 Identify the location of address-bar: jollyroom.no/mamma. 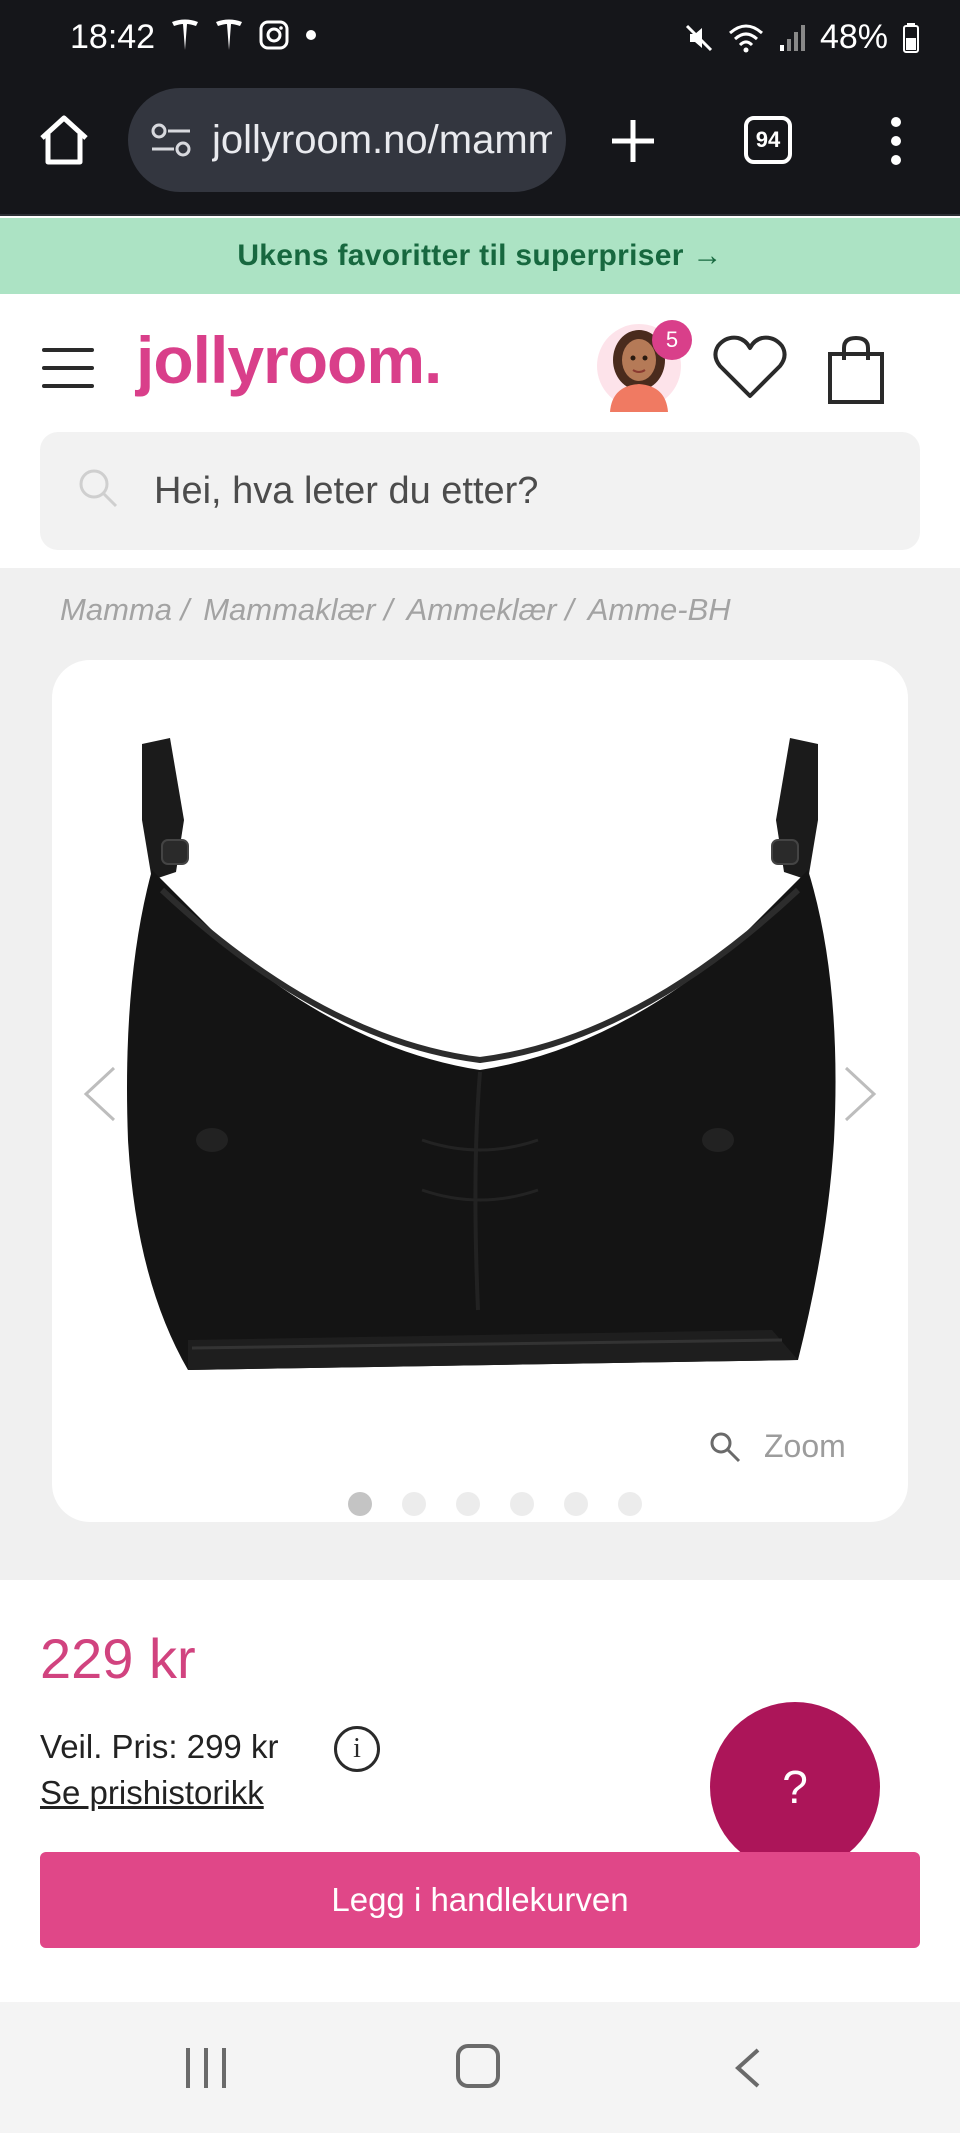
(347, 140).